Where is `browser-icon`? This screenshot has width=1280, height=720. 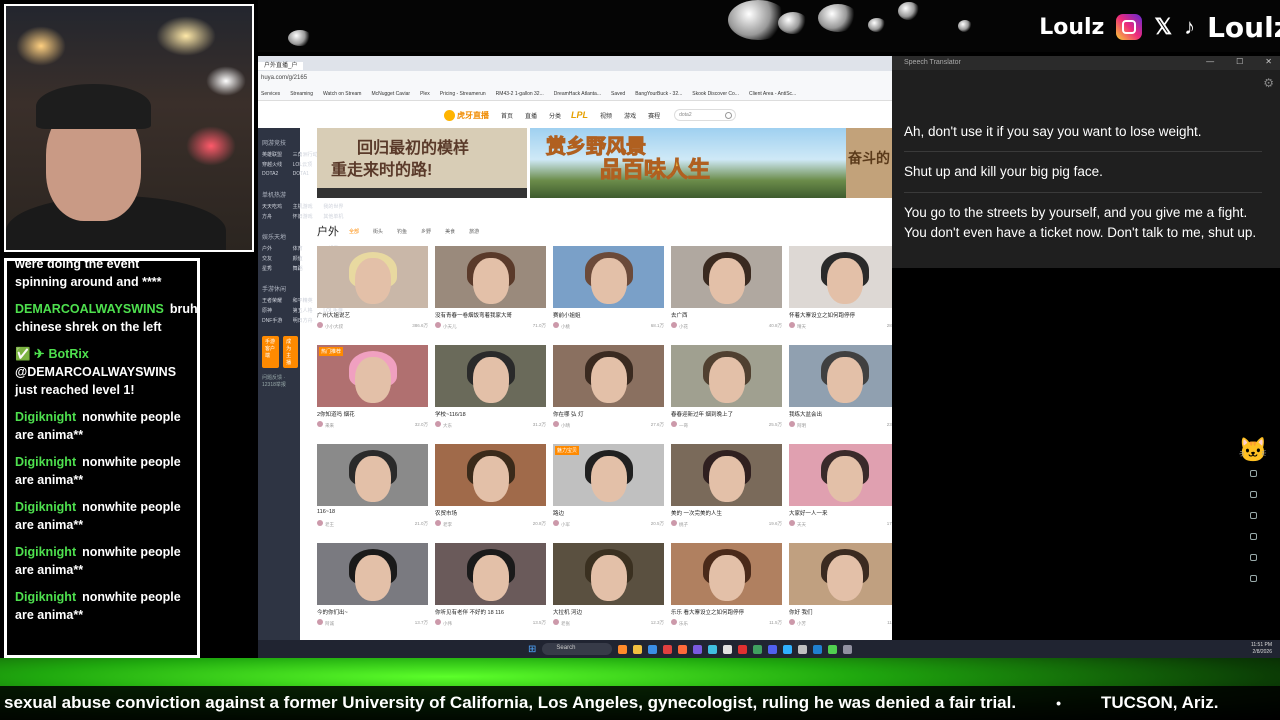
browser-icon is located at coordinates (683, 649).